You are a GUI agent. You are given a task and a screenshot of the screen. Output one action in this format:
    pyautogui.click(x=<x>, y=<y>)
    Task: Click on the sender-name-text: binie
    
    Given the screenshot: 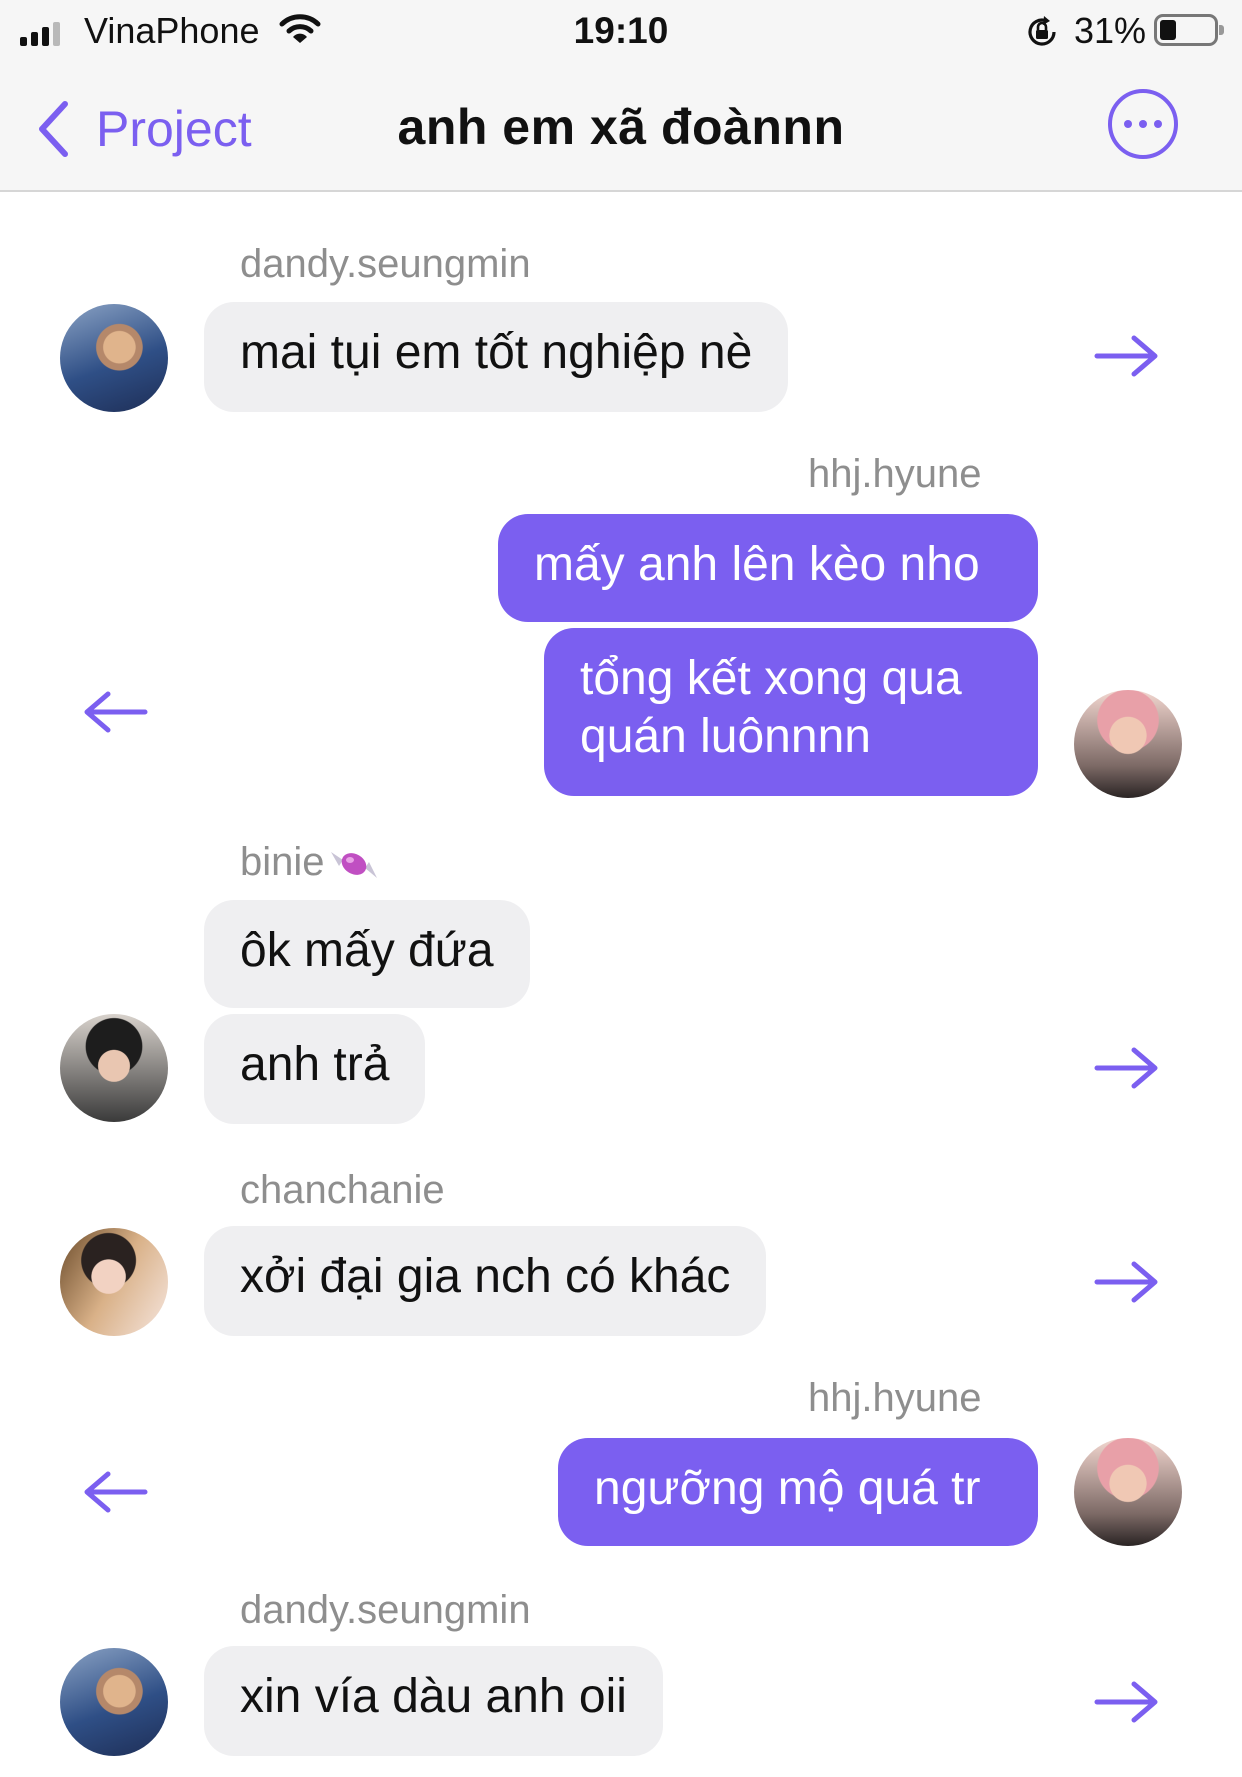 What is the action you would take?
    pyautogui.click(x=282, y=862)
    